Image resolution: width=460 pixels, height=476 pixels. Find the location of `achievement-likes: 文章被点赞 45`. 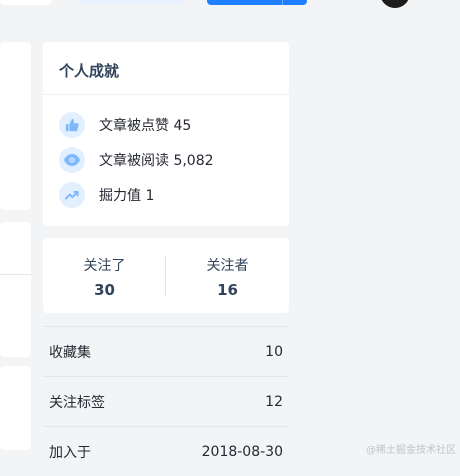

achievement-likes: 文章被点赞 45 is located at coordinates (125, 125).